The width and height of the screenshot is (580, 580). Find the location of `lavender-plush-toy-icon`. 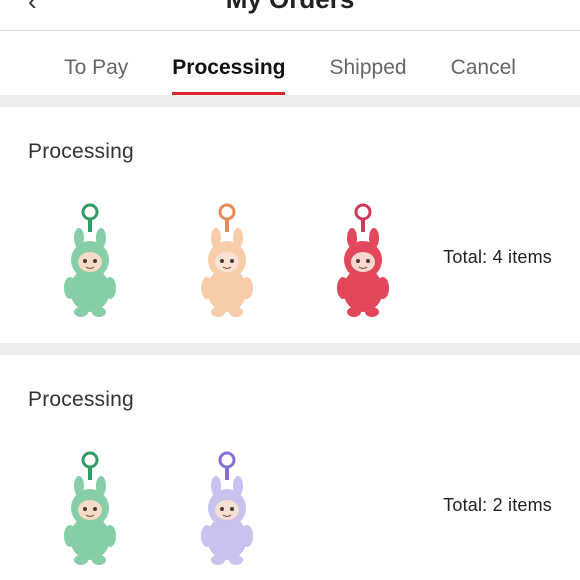

lavender-plush-toy-icon is located at coordinates (227, 508).